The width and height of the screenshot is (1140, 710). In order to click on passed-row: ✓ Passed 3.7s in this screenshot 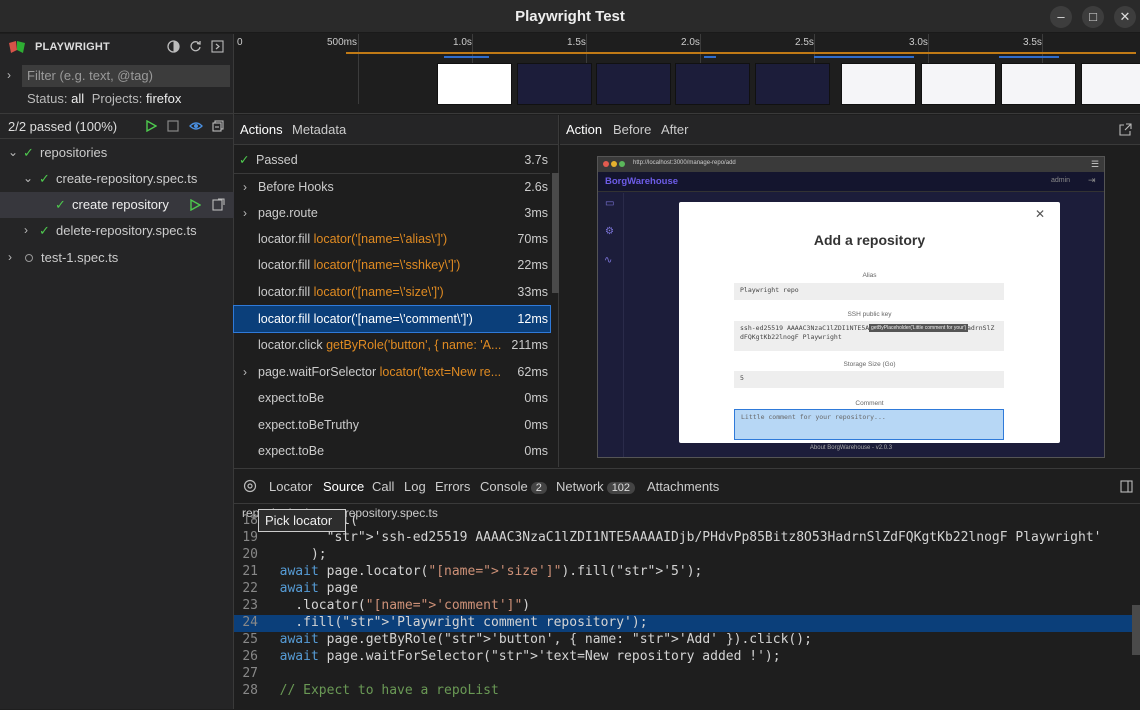, I will do `click(392, 160)`.